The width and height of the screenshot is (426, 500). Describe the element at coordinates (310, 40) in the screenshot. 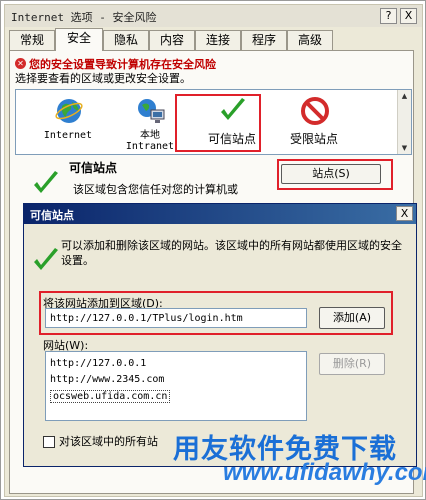

I see `tab-advanced: 高级` at that location.